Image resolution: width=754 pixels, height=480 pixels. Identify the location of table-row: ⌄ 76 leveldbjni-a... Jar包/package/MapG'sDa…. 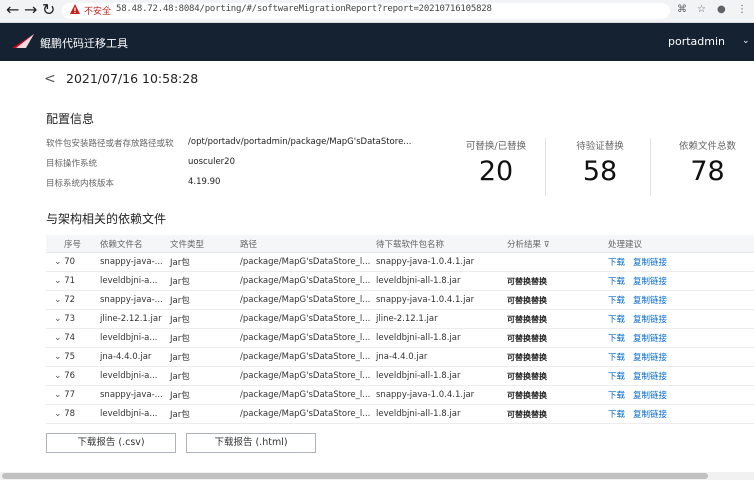
(400, 376).